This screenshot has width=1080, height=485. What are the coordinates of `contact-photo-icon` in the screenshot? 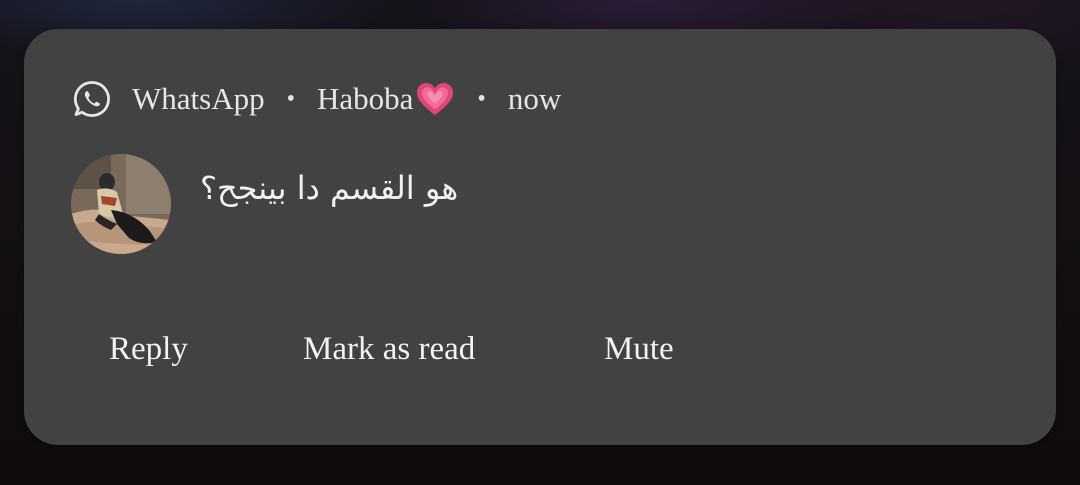 It's located at (121, 204).